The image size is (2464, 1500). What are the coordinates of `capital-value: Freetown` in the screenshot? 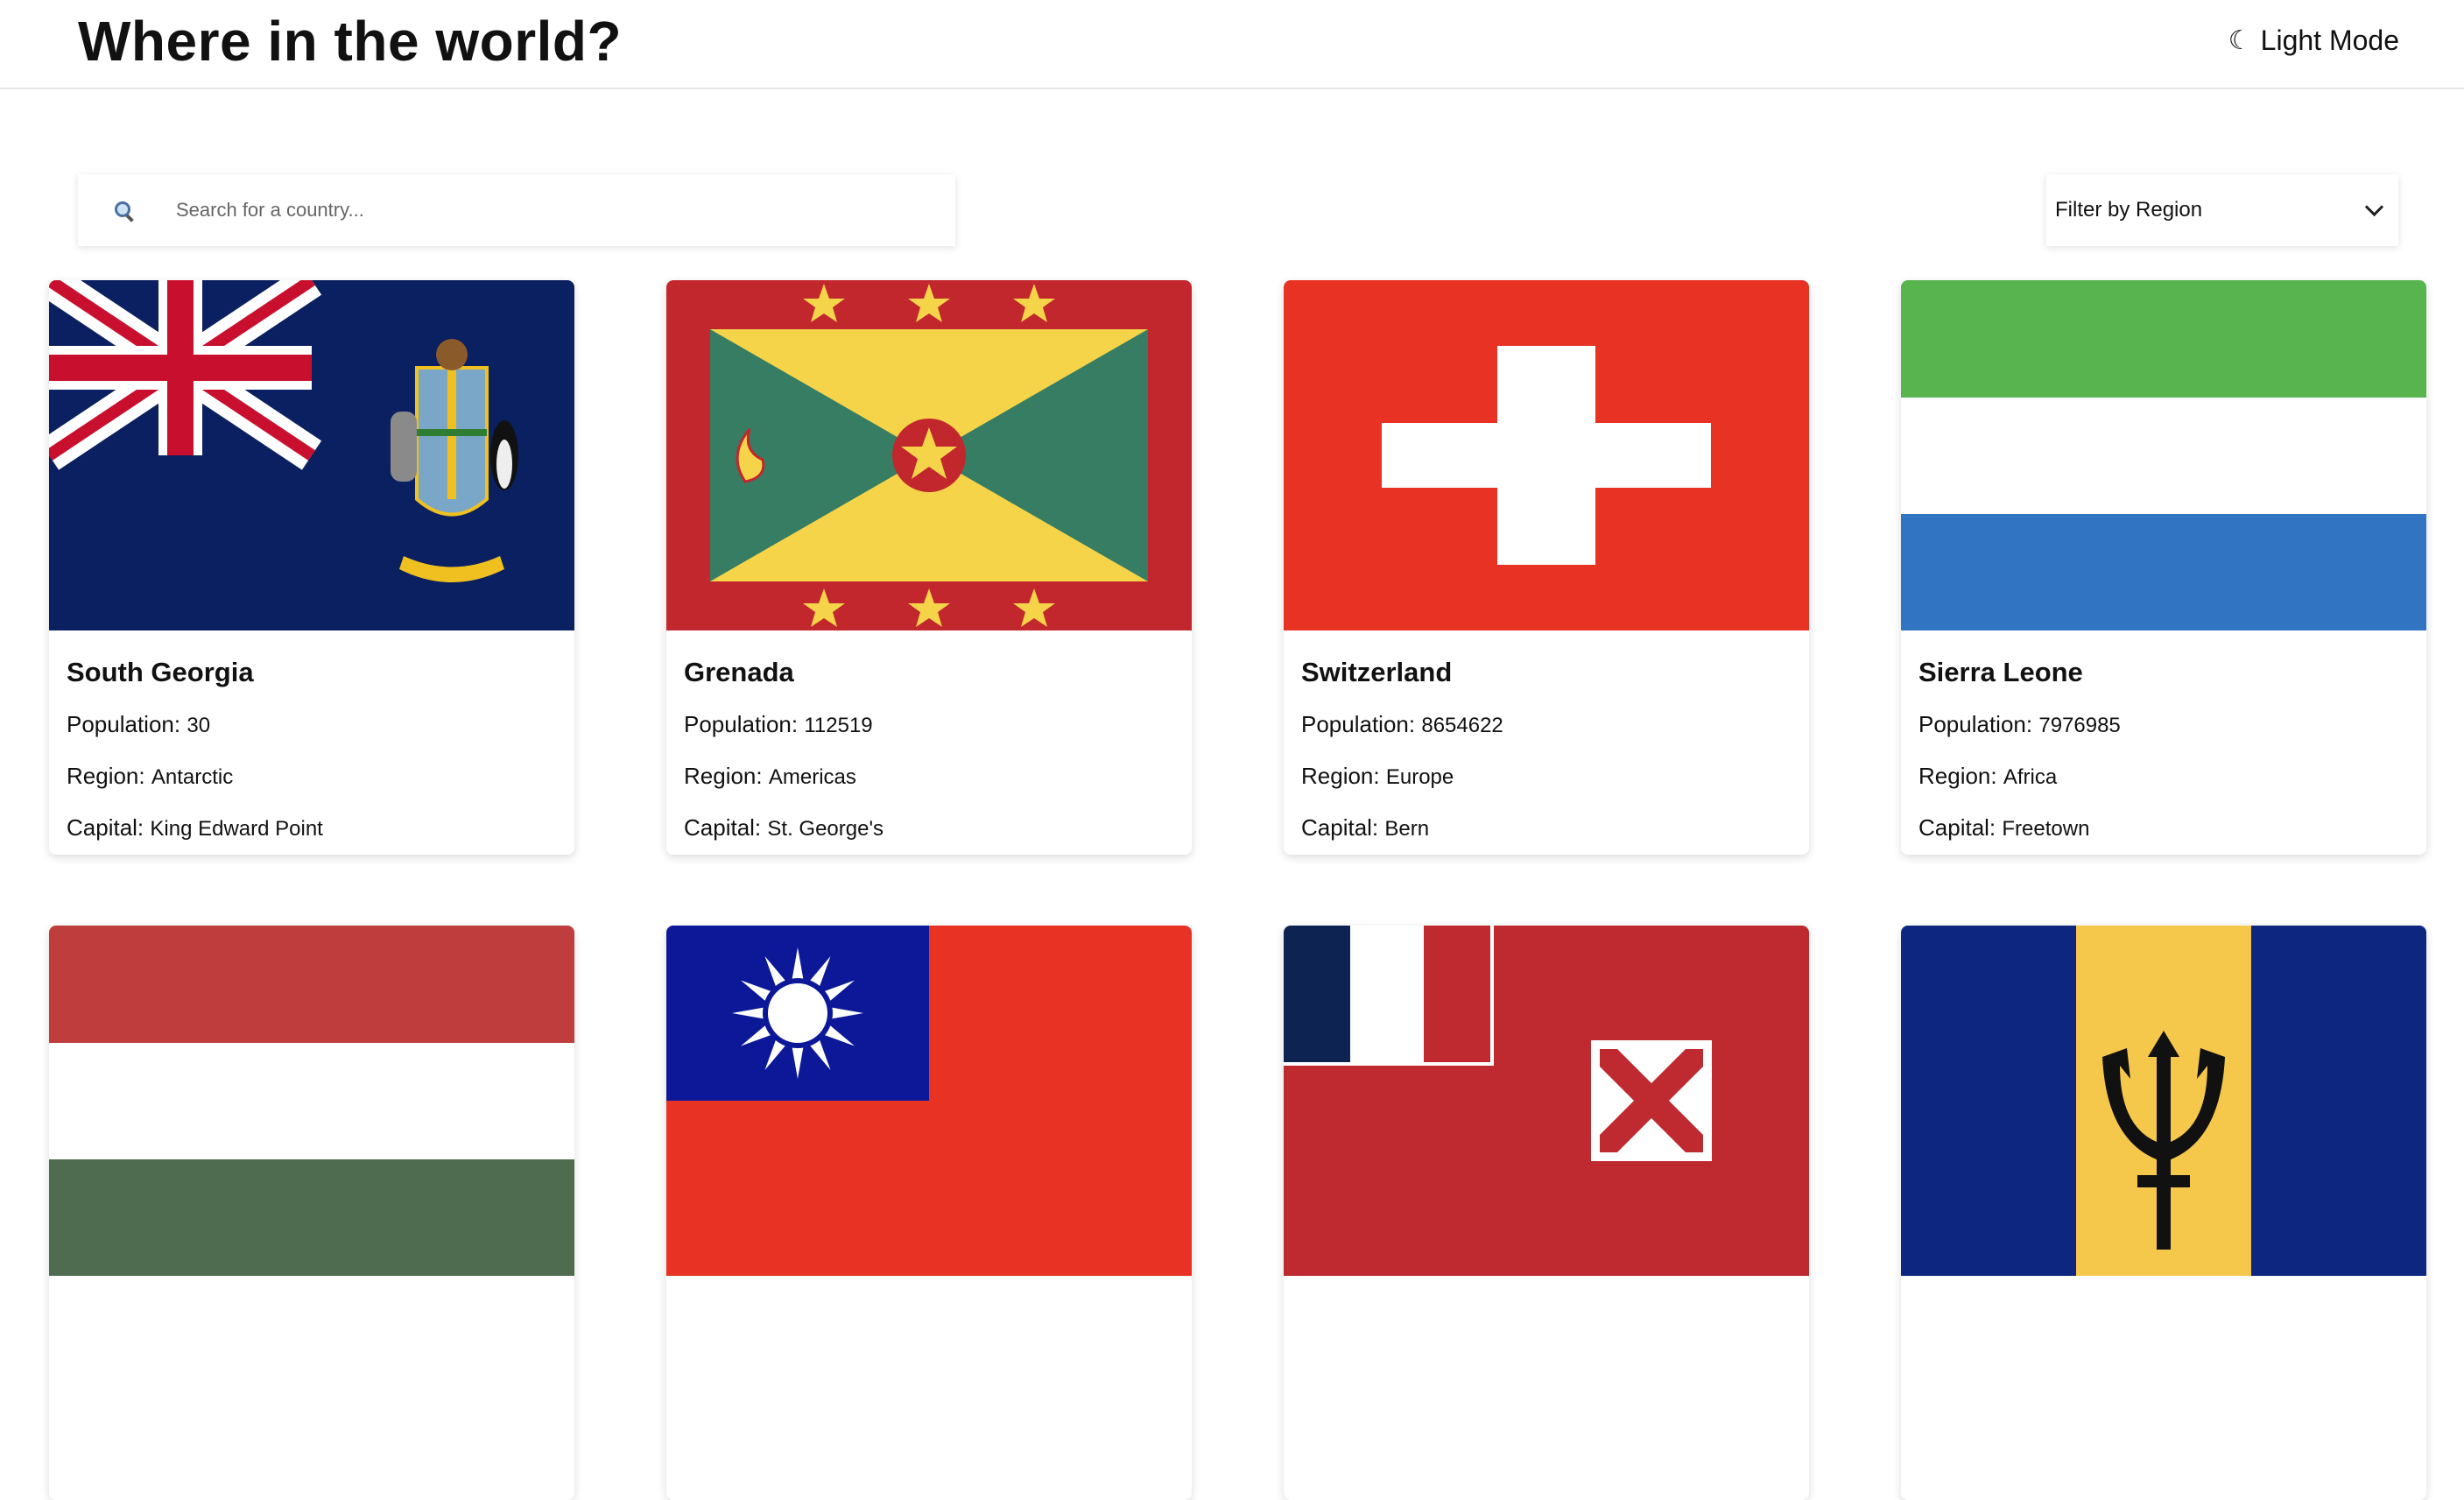 It's located at (2046, 829).